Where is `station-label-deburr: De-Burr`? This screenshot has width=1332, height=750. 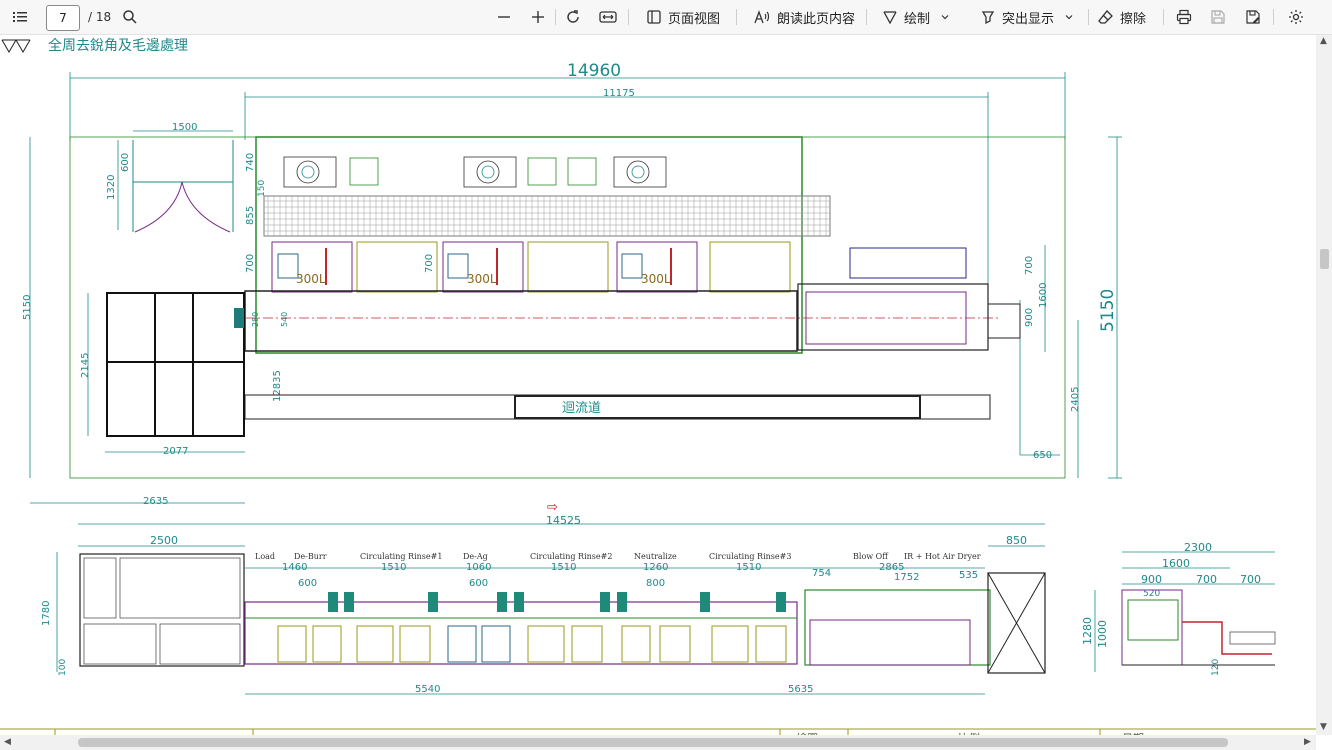
station-label-deburr: De-Burr is located at coordinates (310, 556).